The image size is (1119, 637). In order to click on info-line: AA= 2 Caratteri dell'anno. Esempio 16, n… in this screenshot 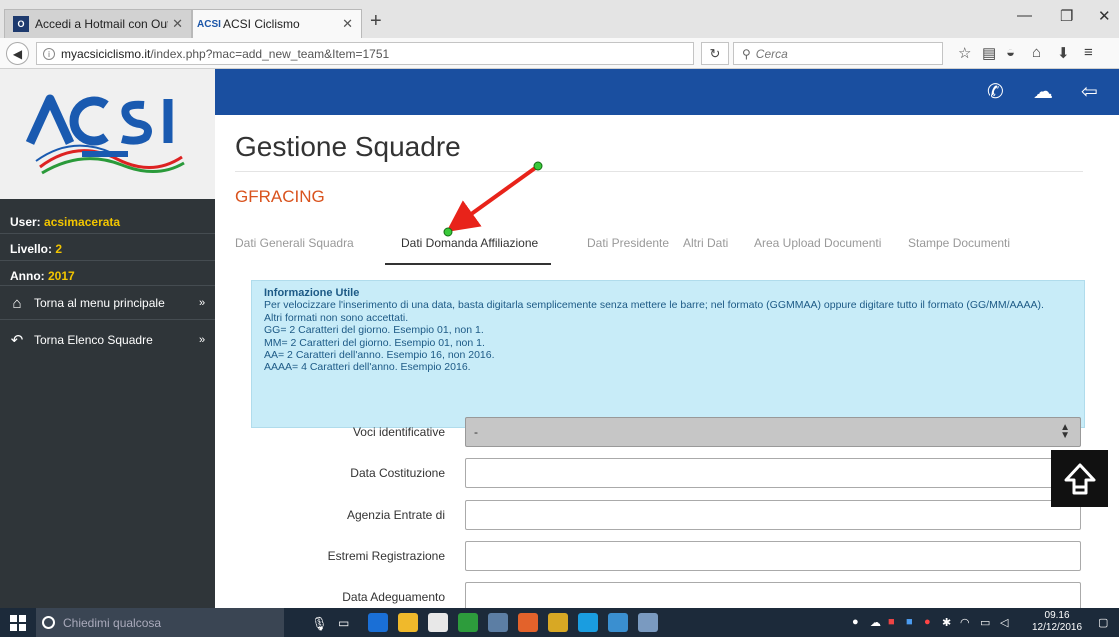, I will do `click(379, 355)`.